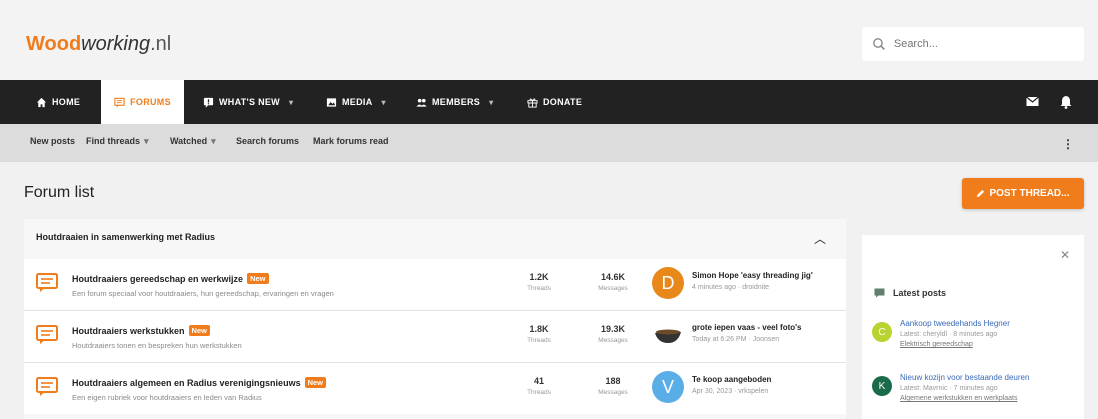 This screenshot has width=1098, height=419. What do you see at coordinates (879, 44) in the screenshot?
I see `search-icon` at bounding box center [879, 44].